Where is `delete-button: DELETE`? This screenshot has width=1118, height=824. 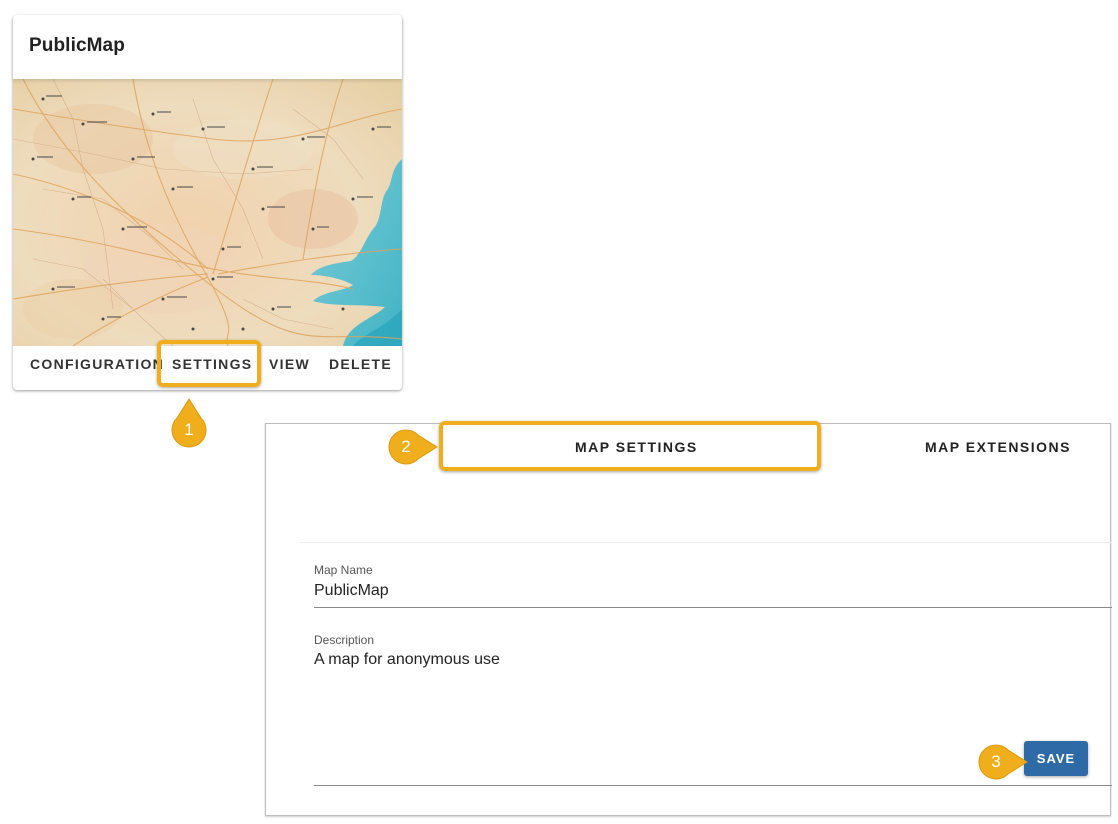 delete-button: DELETE is located at coordinates (360, 364).